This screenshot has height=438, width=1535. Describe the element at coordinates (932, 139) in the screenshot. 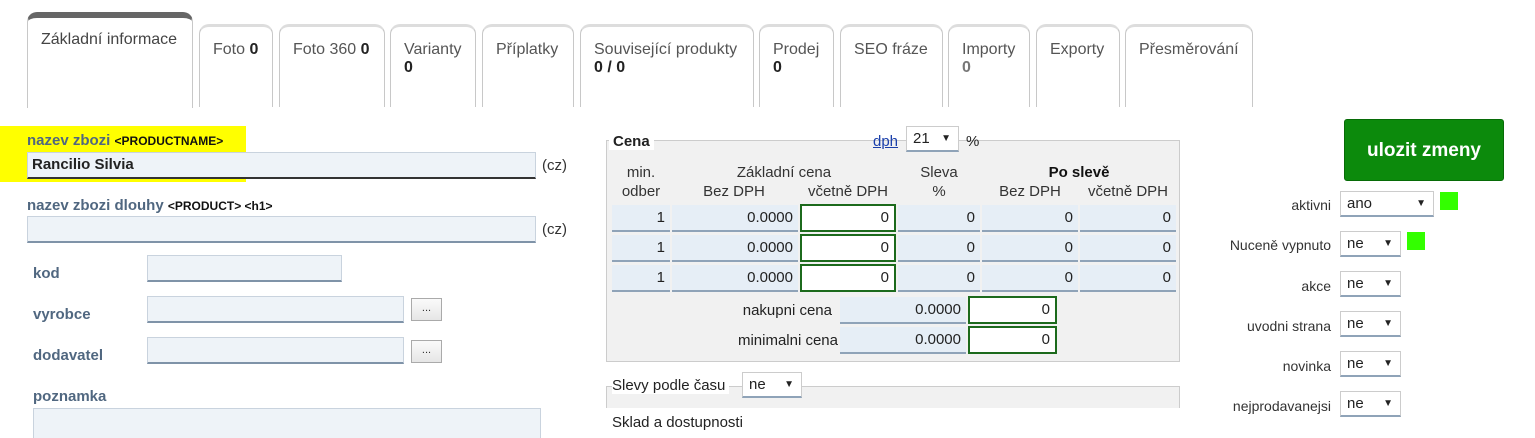

I see `dph-select: 21 ▼` at that location.